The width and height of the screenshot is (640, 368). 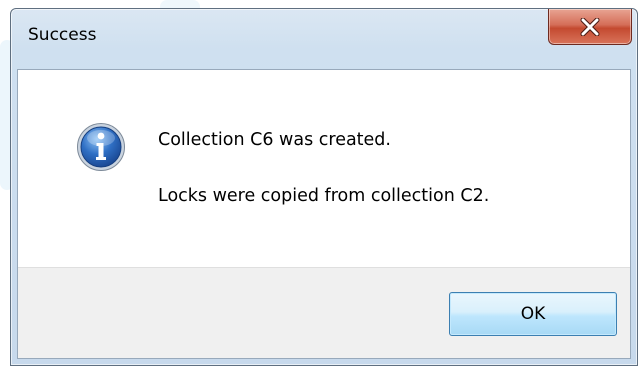 I want to click on close-button, so click(x=590, y=27).